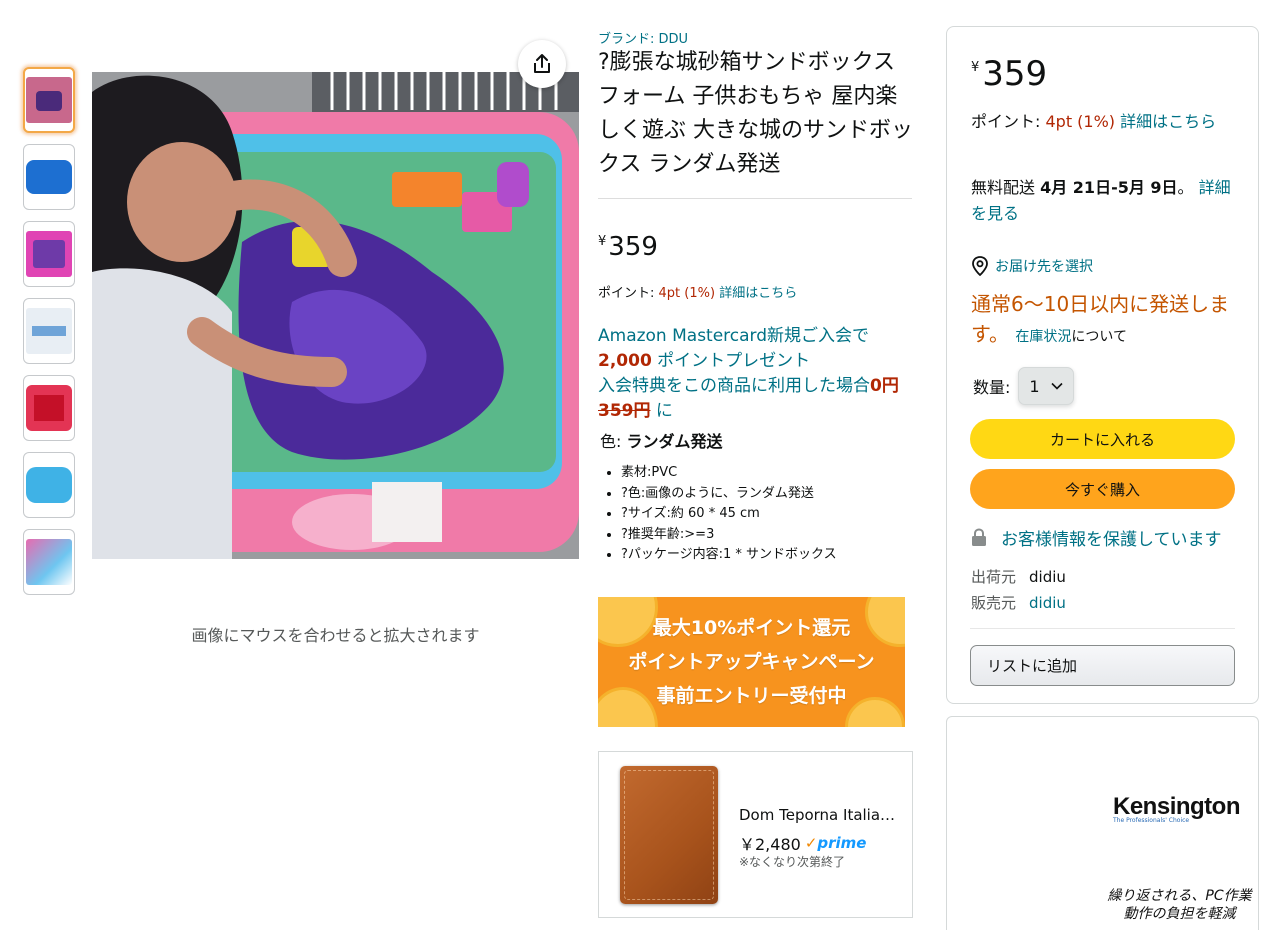 The image size is (1280, 930). I want to click on kensington-tagline: The Professionals' Choice, so click(1151, 820).